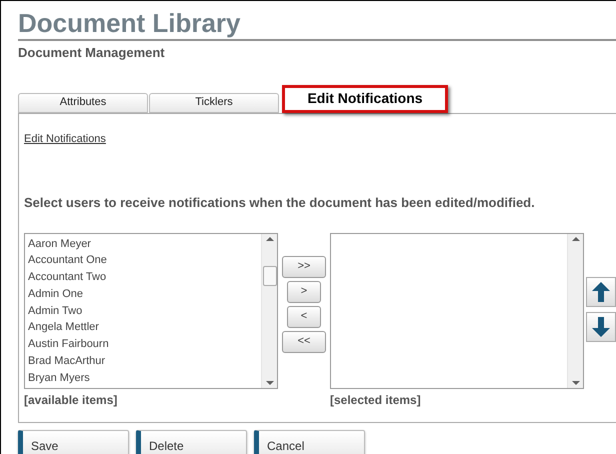  What do you see at coordinates (144, 378) in the screenshot?
I see `list-item: Bryan Myers` at bounding box center [144, 378].